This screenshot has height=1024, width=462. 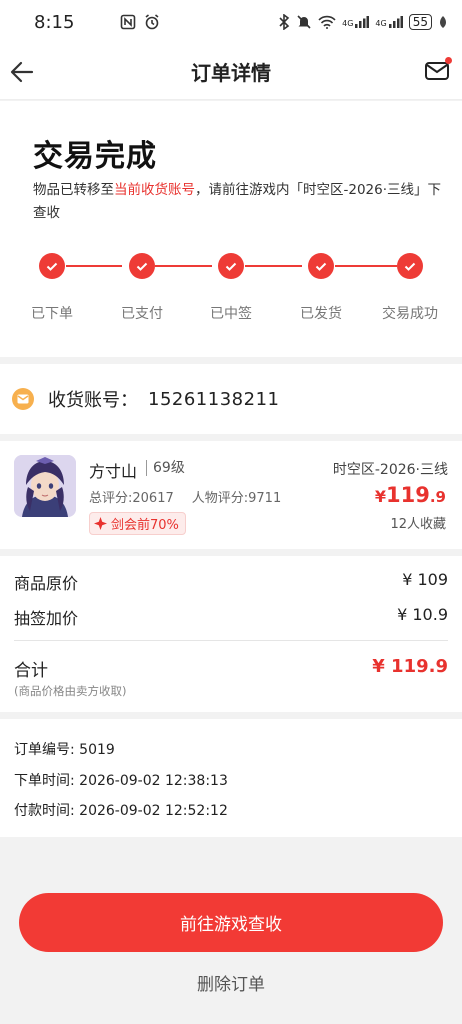 What do you see at coordinates (31, 671) in the screenshot?
I see `total-label: 合计` at bounding box center [31, 671].